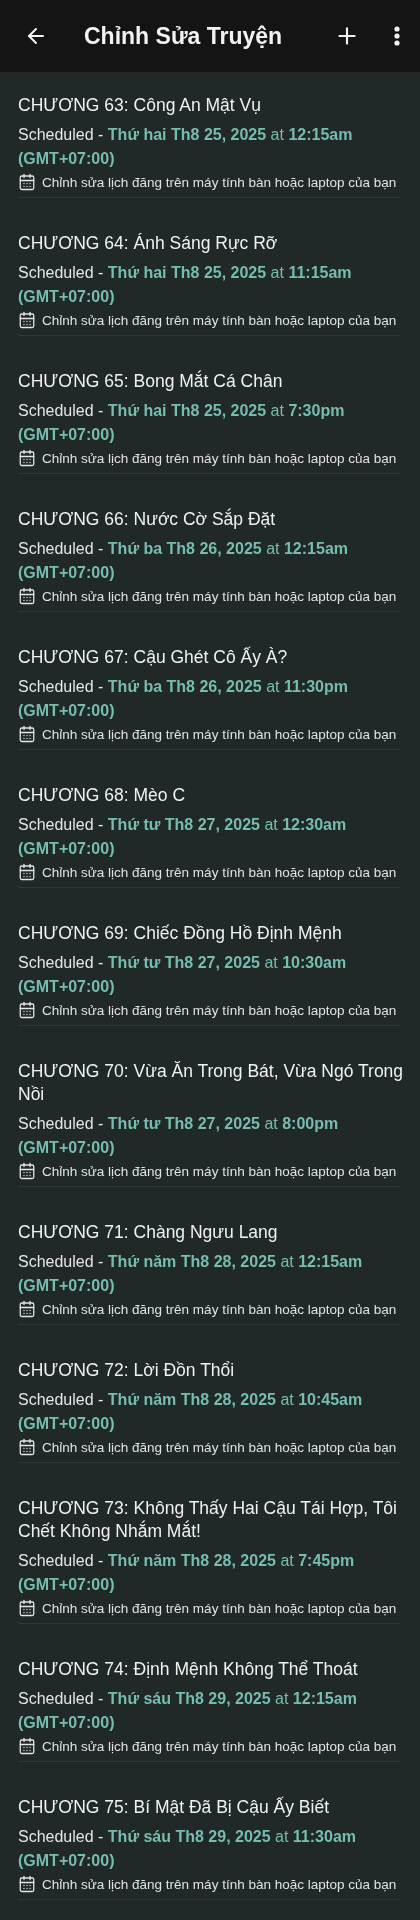  I want to click on chapter-title: CHƯƠNG 75: Bí Mật Đã Bị Cậu Ấy Biết, so click(215, 1807).